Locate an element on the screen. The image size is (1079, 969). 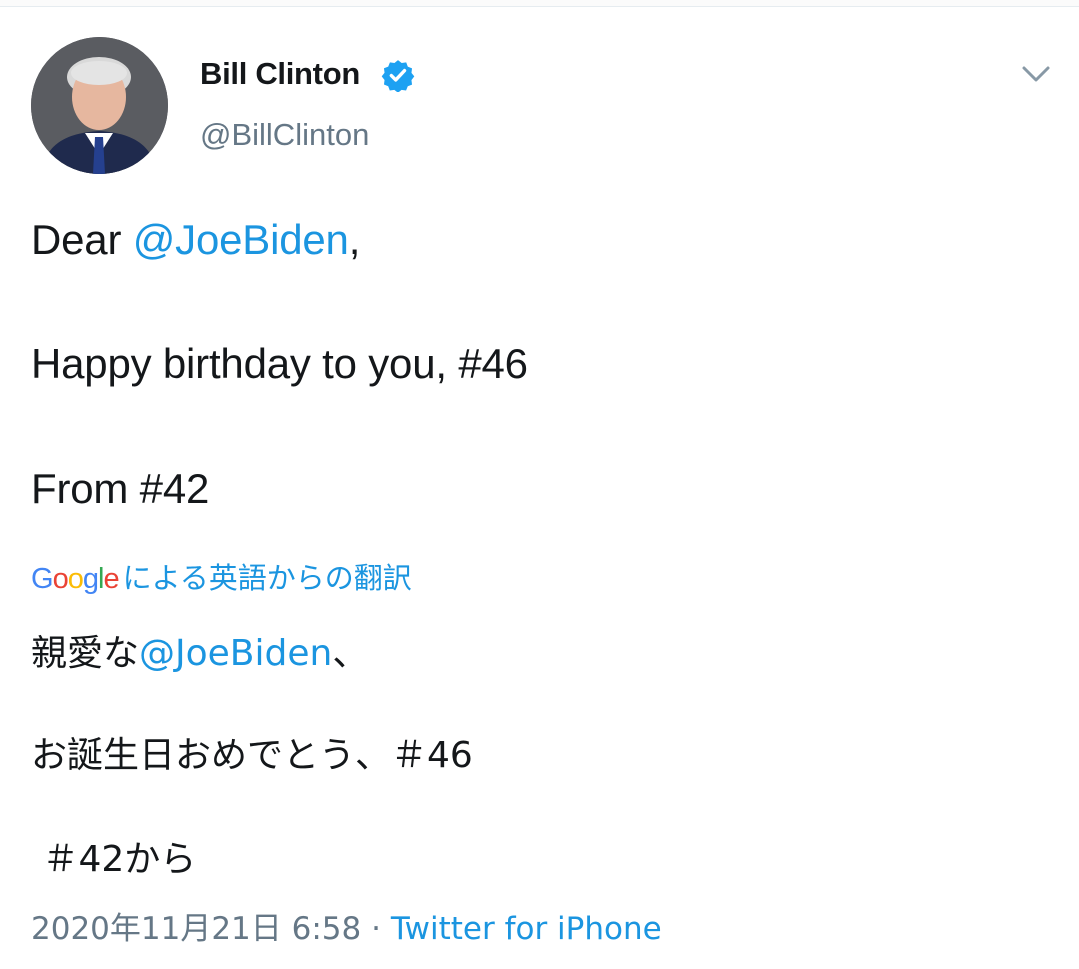
tweet-text-line-1: Dear @JoeBiden, is located at coordinates (195, 240).